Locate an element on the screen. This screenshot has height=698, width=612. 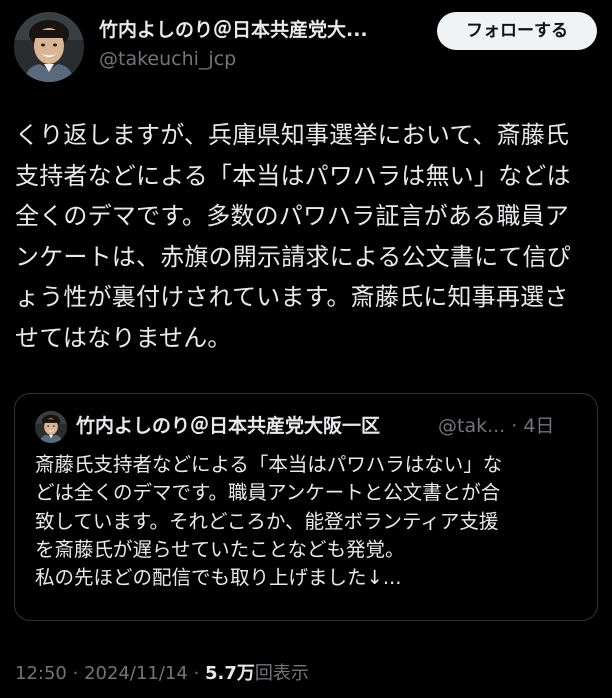
views-count: 5.7万 is located at coordinates (230, 673).